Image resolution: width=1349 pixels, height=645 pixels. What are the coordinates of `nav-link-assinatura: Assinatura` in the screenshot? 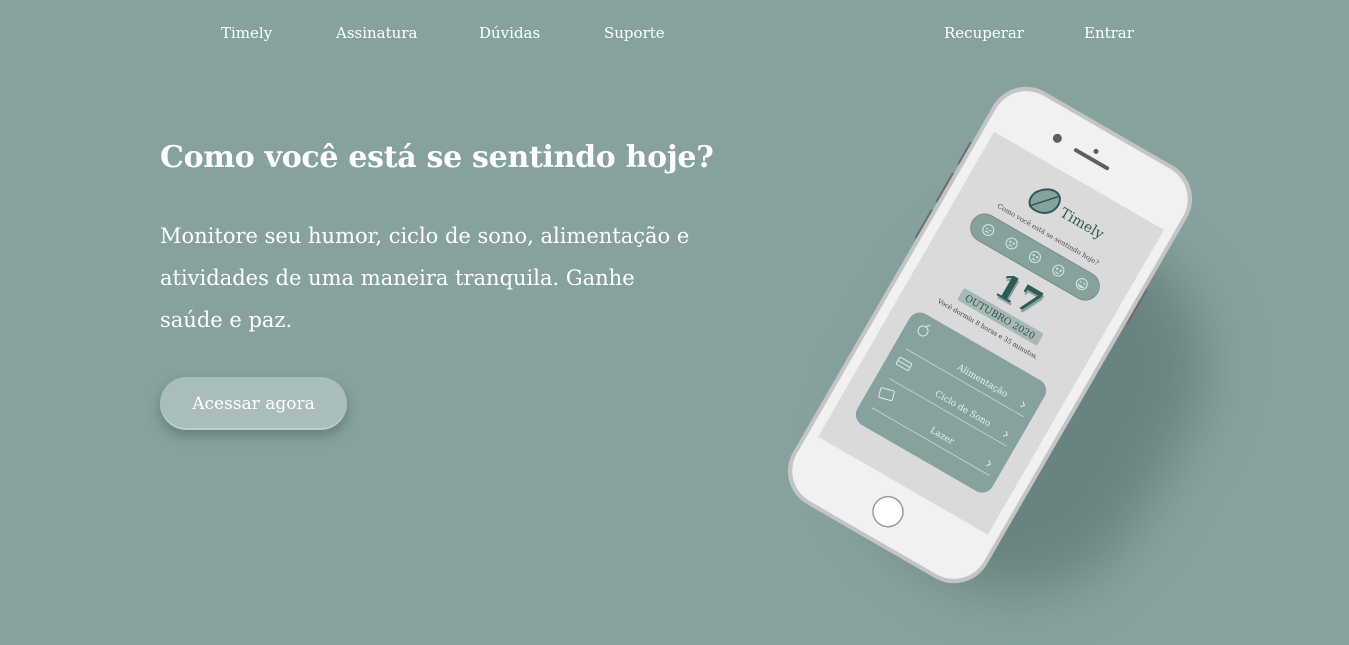 It's located at (376, 33).